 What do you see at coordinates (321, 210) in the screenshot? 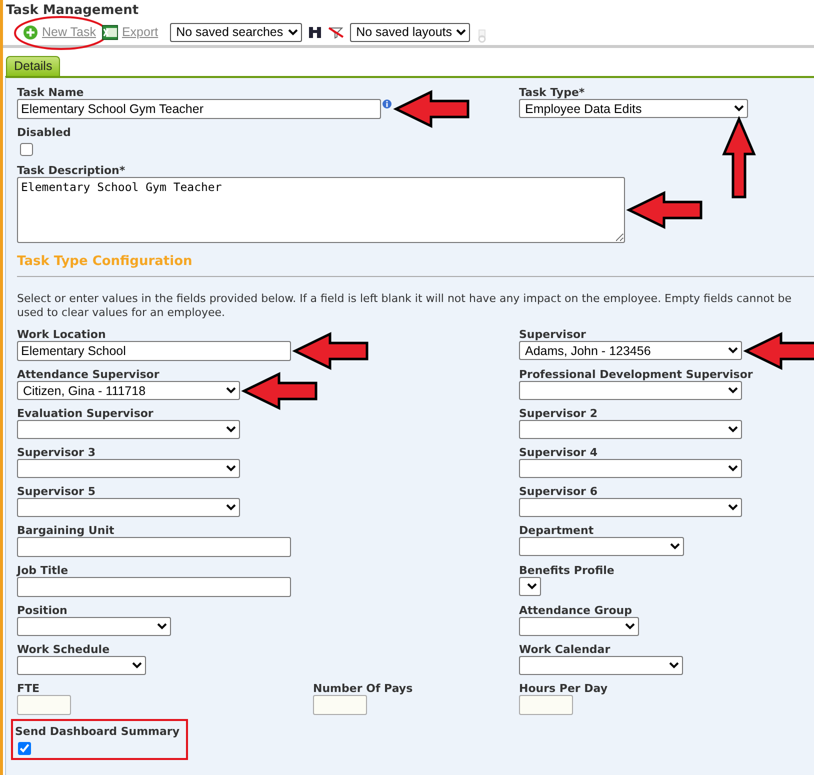
I see `text-area: Elementary School Gym Teacher` at bounding box center [321, 210].